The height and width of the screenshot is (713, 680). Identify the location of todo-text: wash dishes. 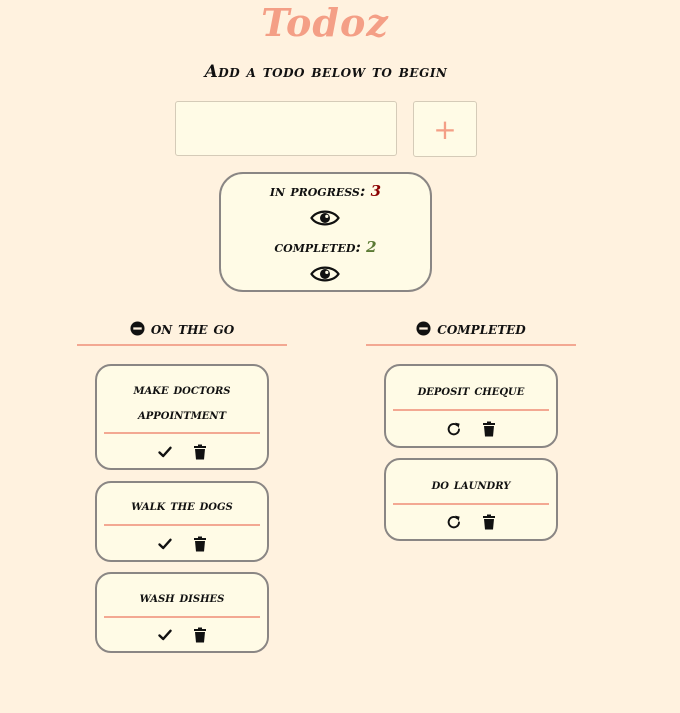
(182, 598).